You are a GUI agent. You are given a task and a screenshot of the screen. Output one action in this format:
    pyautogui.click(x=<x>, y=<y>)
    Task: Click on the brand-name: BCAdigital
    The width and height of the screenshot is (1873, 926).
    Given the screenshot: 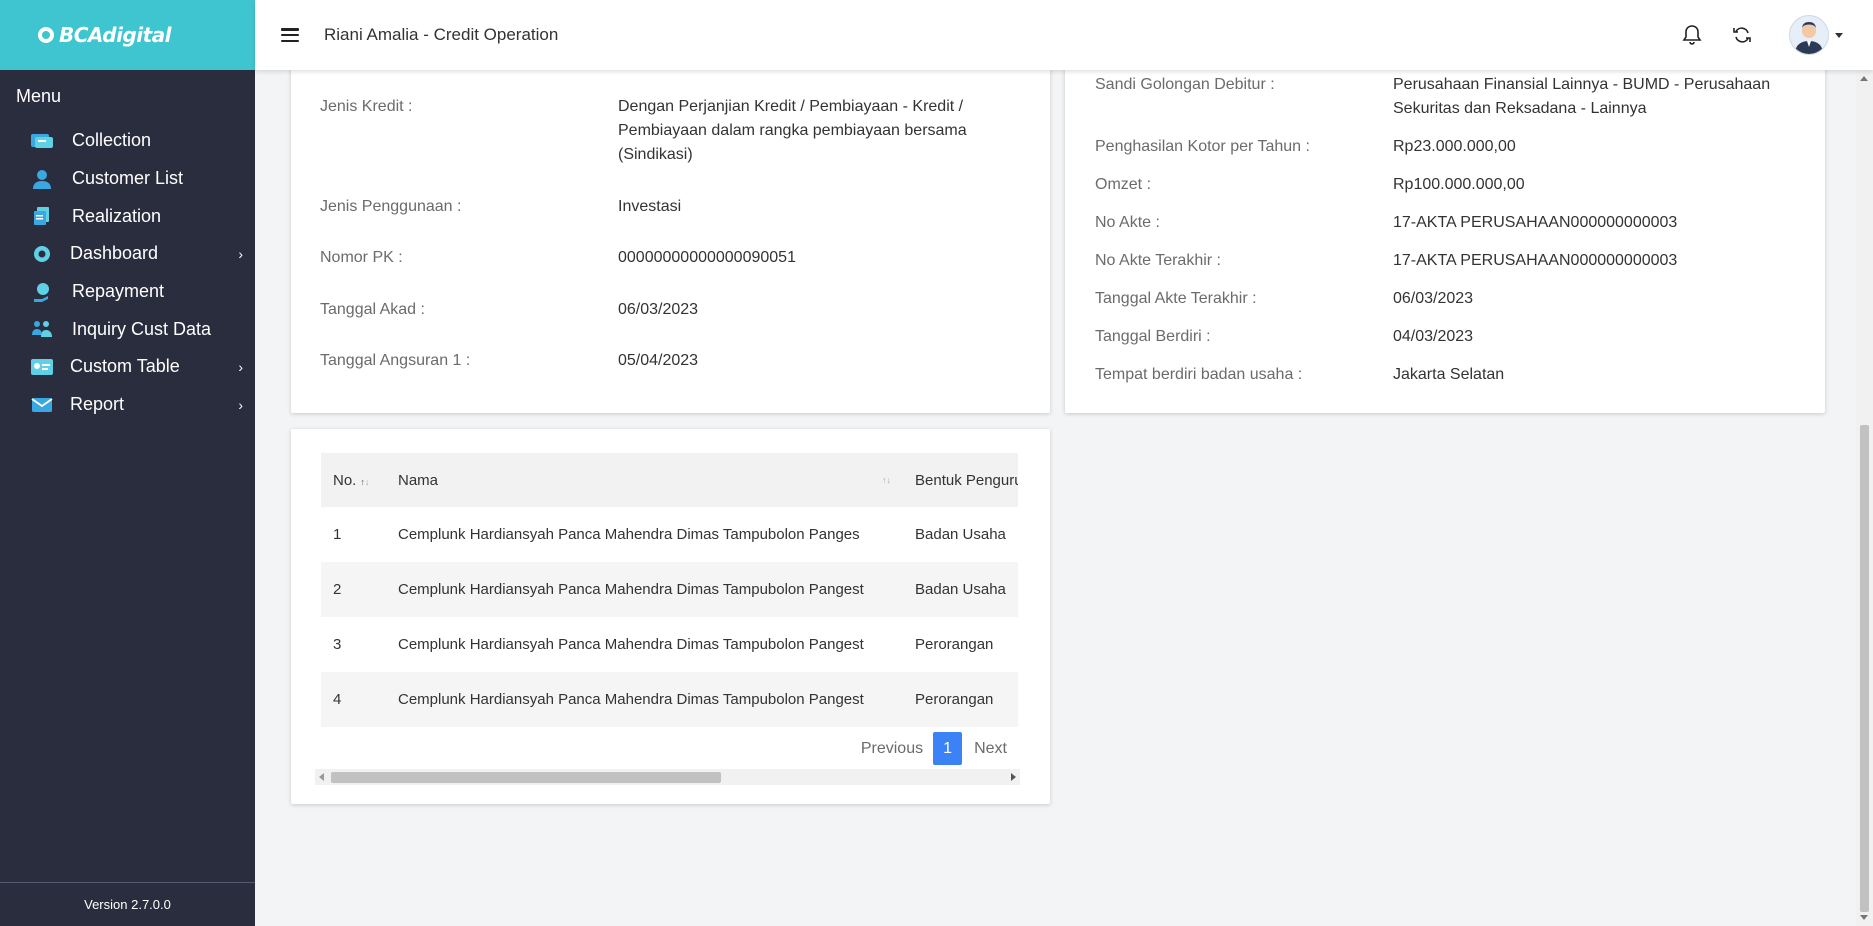 What is the action you would take?
    pyautogui.click(x=115, y=35)
    